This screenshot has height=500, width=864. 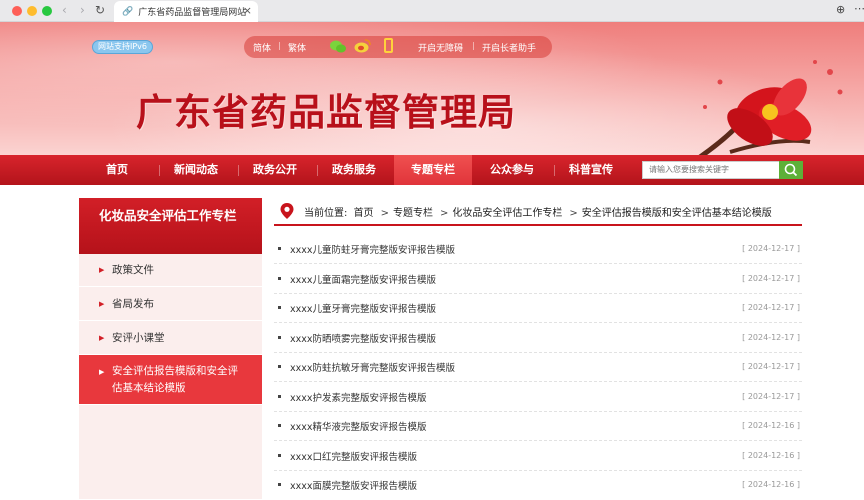 I want to click on nav-item-special-topics: 专题专栏, so click(x=433, y=170).